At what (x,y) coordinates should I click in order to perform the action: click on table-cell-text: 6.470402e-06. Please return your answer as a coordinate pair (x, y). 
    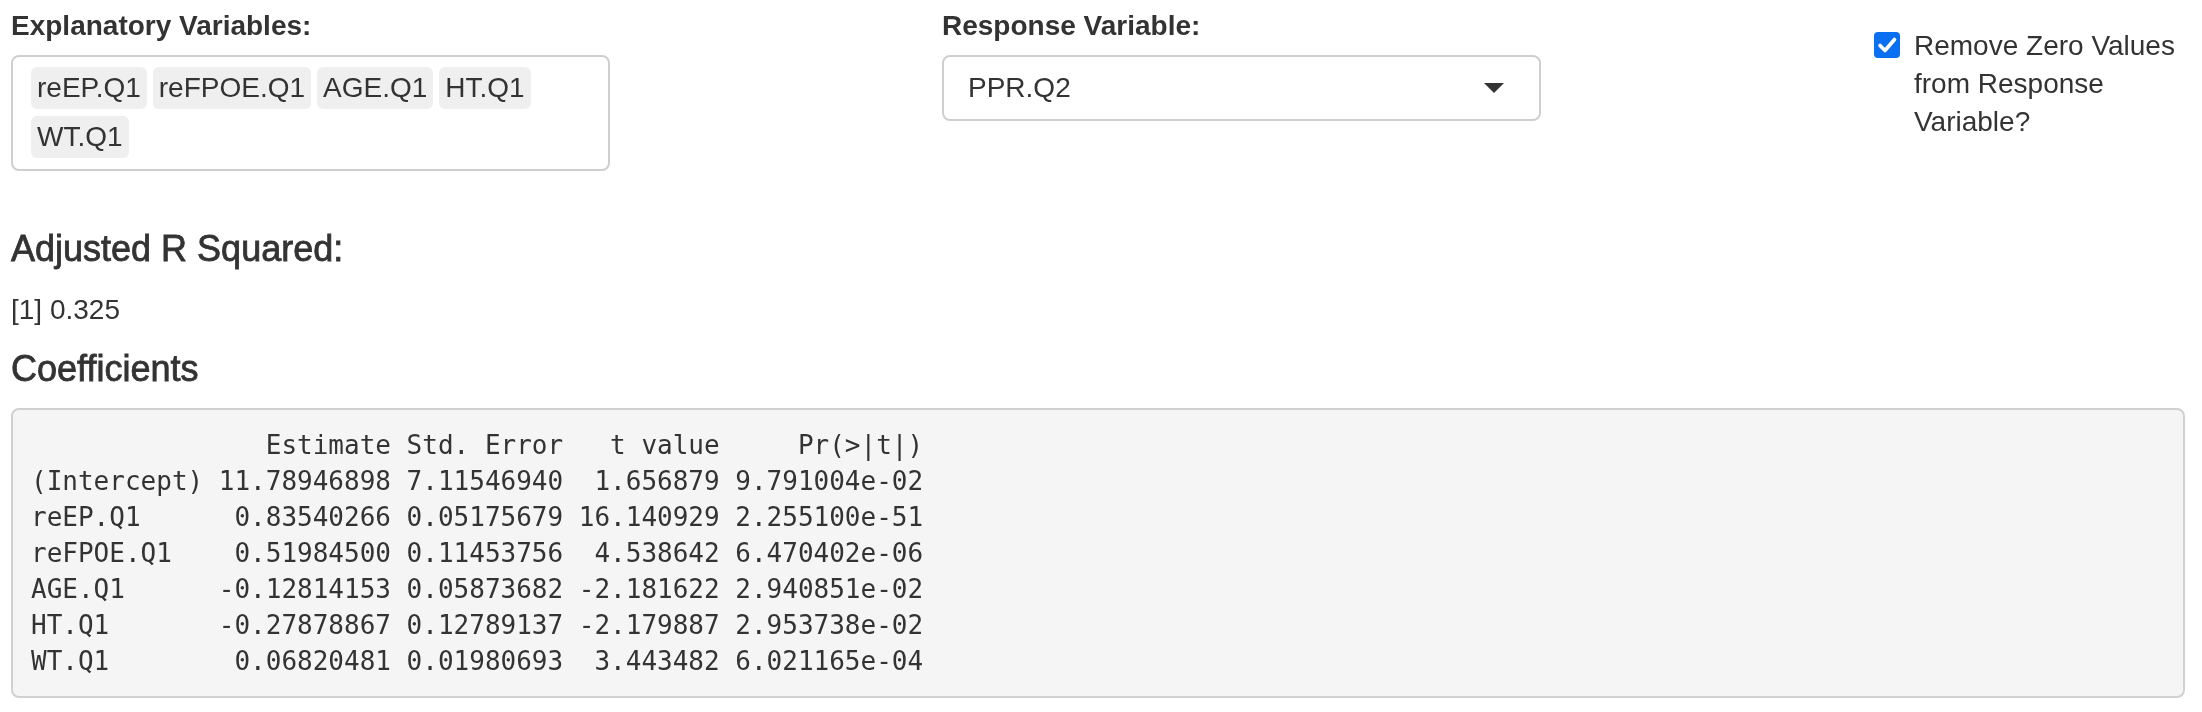
    Looking at the image, I should click on (829, 553).